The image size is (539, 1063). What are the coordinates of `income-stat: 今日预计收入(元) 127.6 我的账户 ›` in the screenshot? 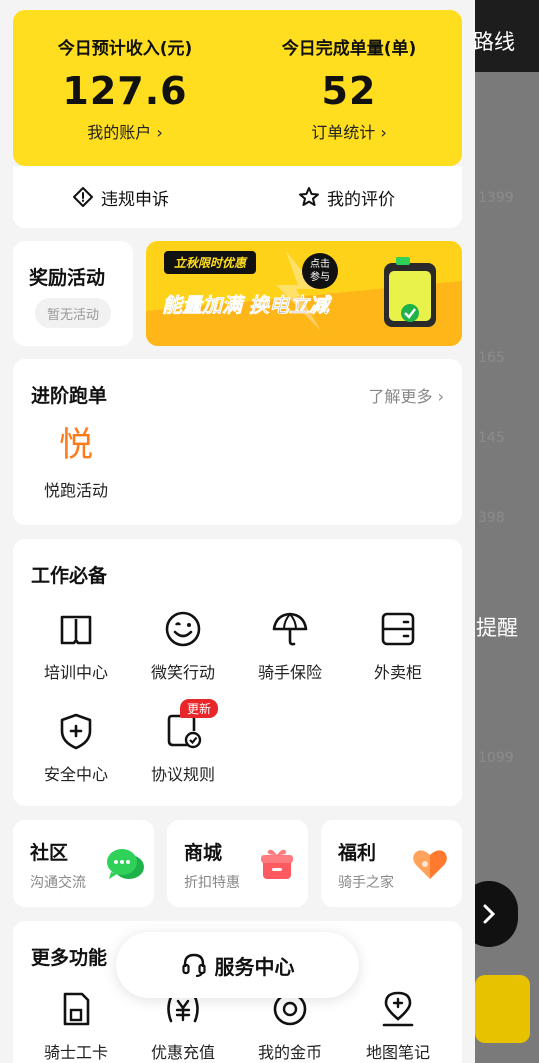 It's located at (125, 76).